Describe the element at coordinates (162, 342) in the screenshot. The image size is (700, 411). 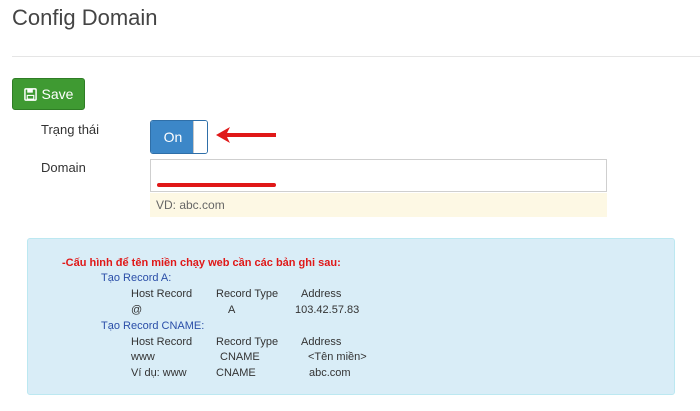
I see `record-cname-header-host: Host Record` at that location.